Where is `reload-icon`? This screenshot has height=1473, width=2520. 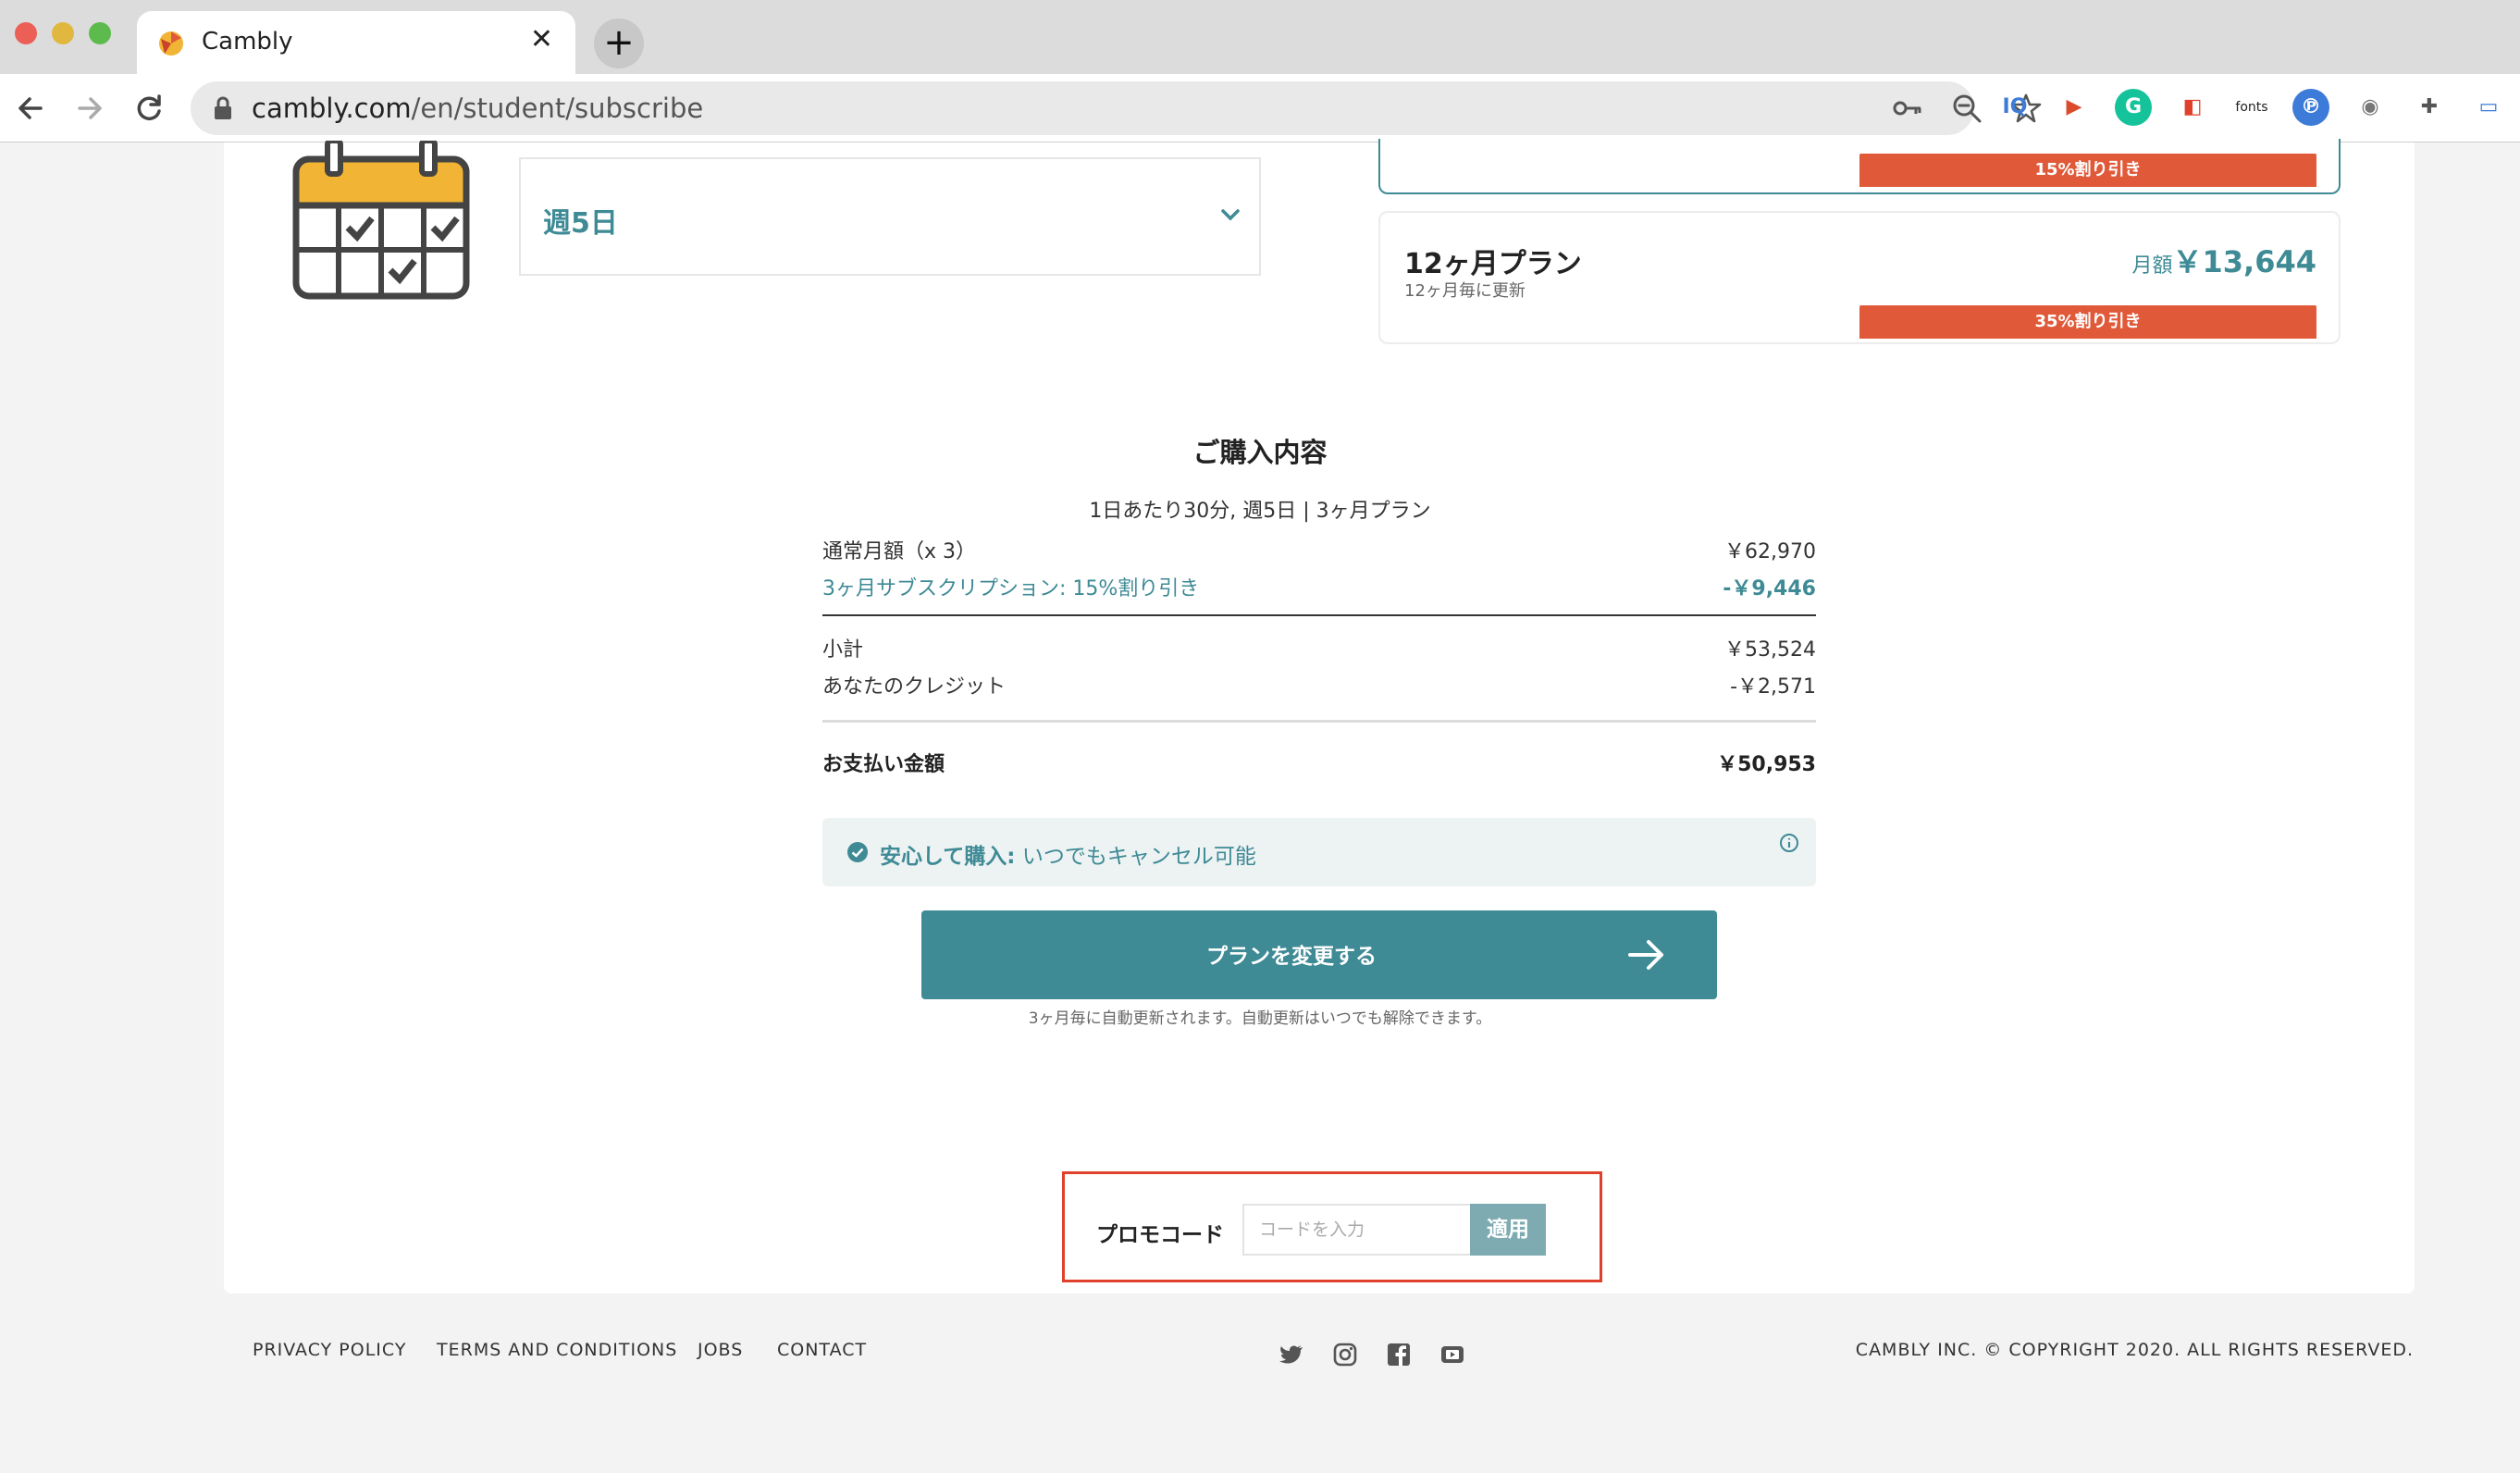
reload-icon is located at coordinates (149, 108).